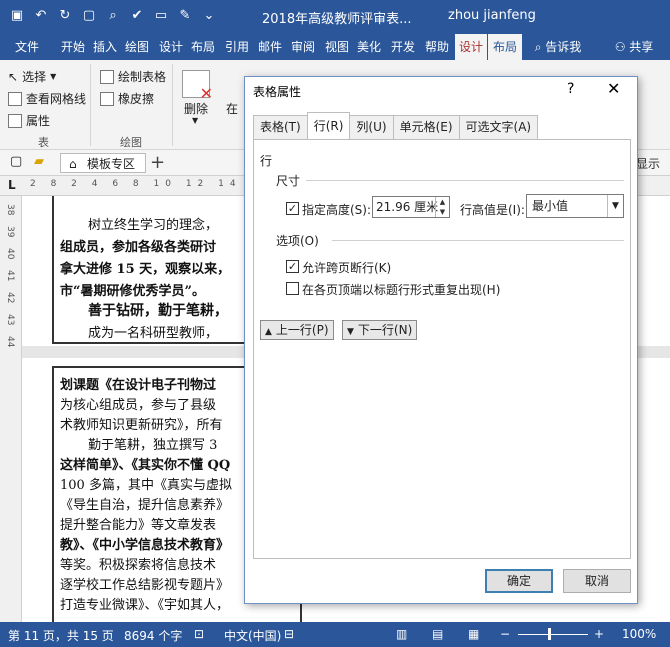  Describe the element at coordinates (302, 330) in the screenshot. I see `previous-row-label: 上一行(P)` at that location.